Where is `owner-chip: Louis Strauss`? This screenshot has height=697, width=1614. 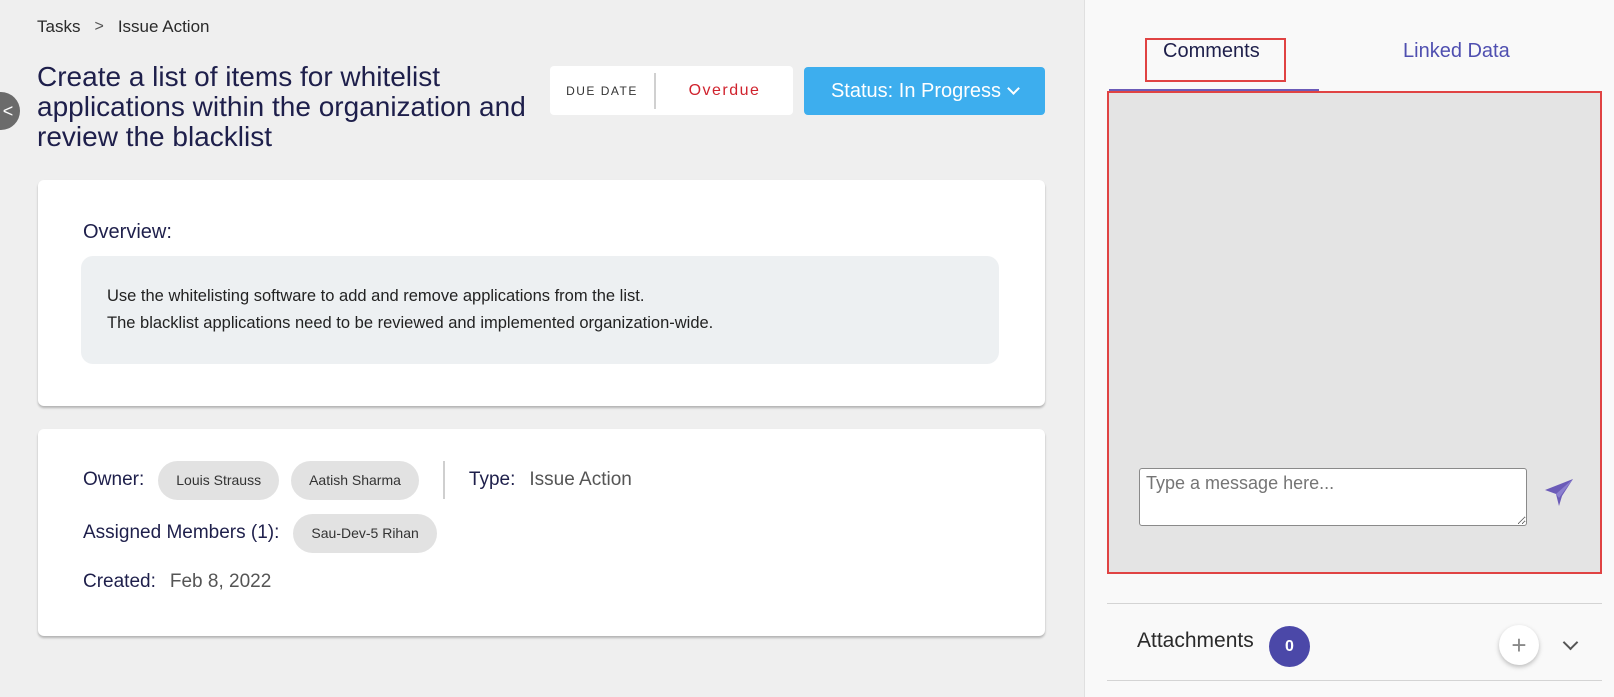 owner-chip: Louis Strauss is located at coordinates (219, 480).